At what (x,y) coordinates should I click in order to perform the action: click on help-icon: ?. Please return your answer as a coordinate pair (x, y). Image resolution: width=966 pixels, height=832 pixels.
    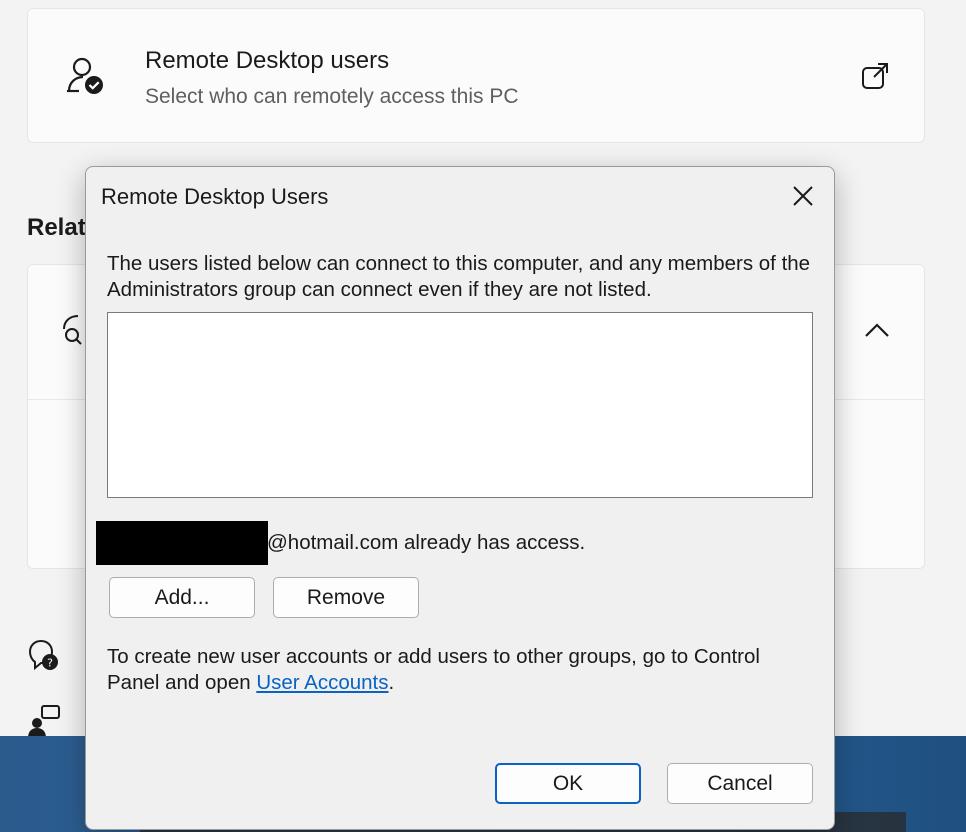
    Looking at the image, I should click on (44, 656).